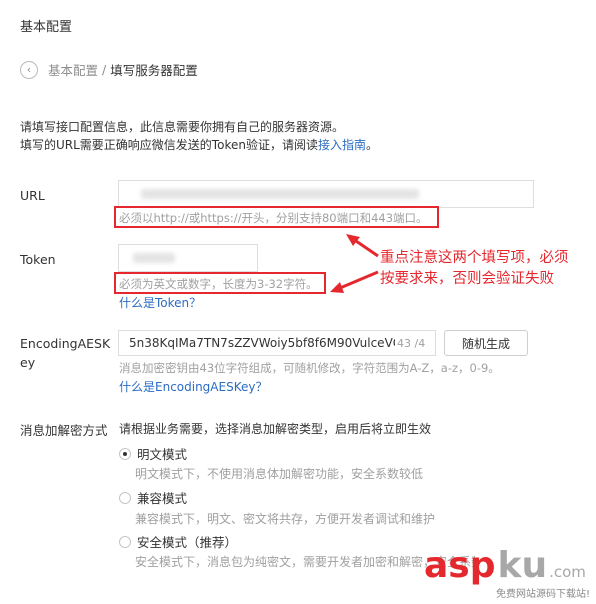 Image resolution: width=596 pixels, height=604 pixels. Describe the element at coordinates (309, 368) in the screenshot. I see `aeskey-tip: 消息加密密钥由43位字符组成，可随机修改，字符范围为A-Z，a-z，0-9。` at that location.